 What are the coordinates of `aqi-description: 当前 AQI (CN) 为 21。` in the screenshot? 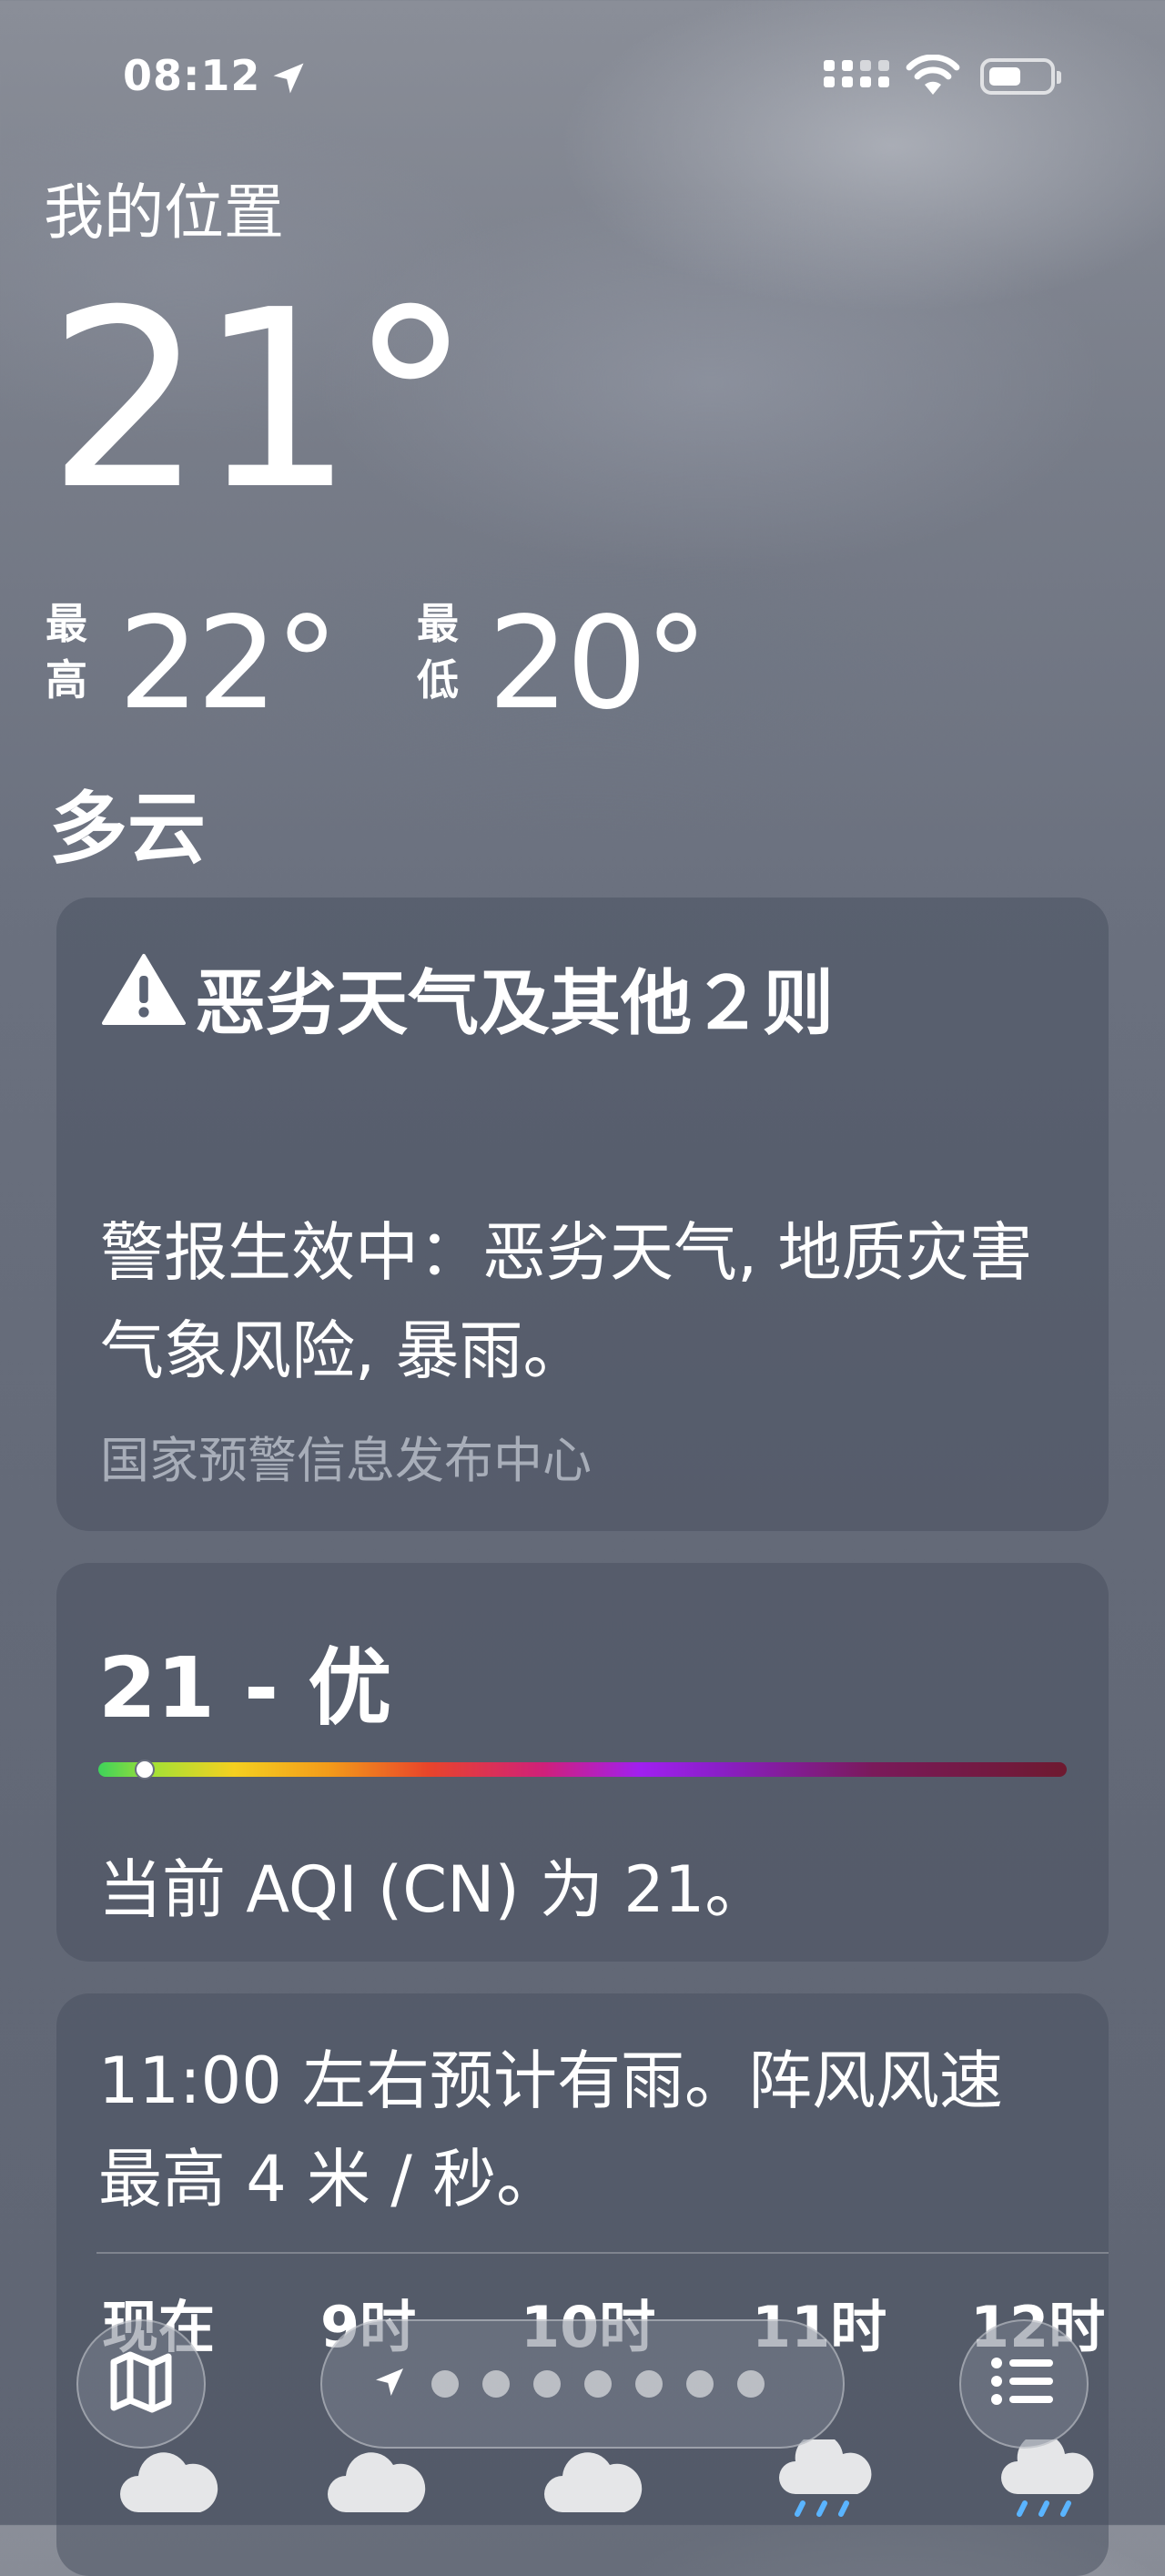 It's located at (433, 1889).